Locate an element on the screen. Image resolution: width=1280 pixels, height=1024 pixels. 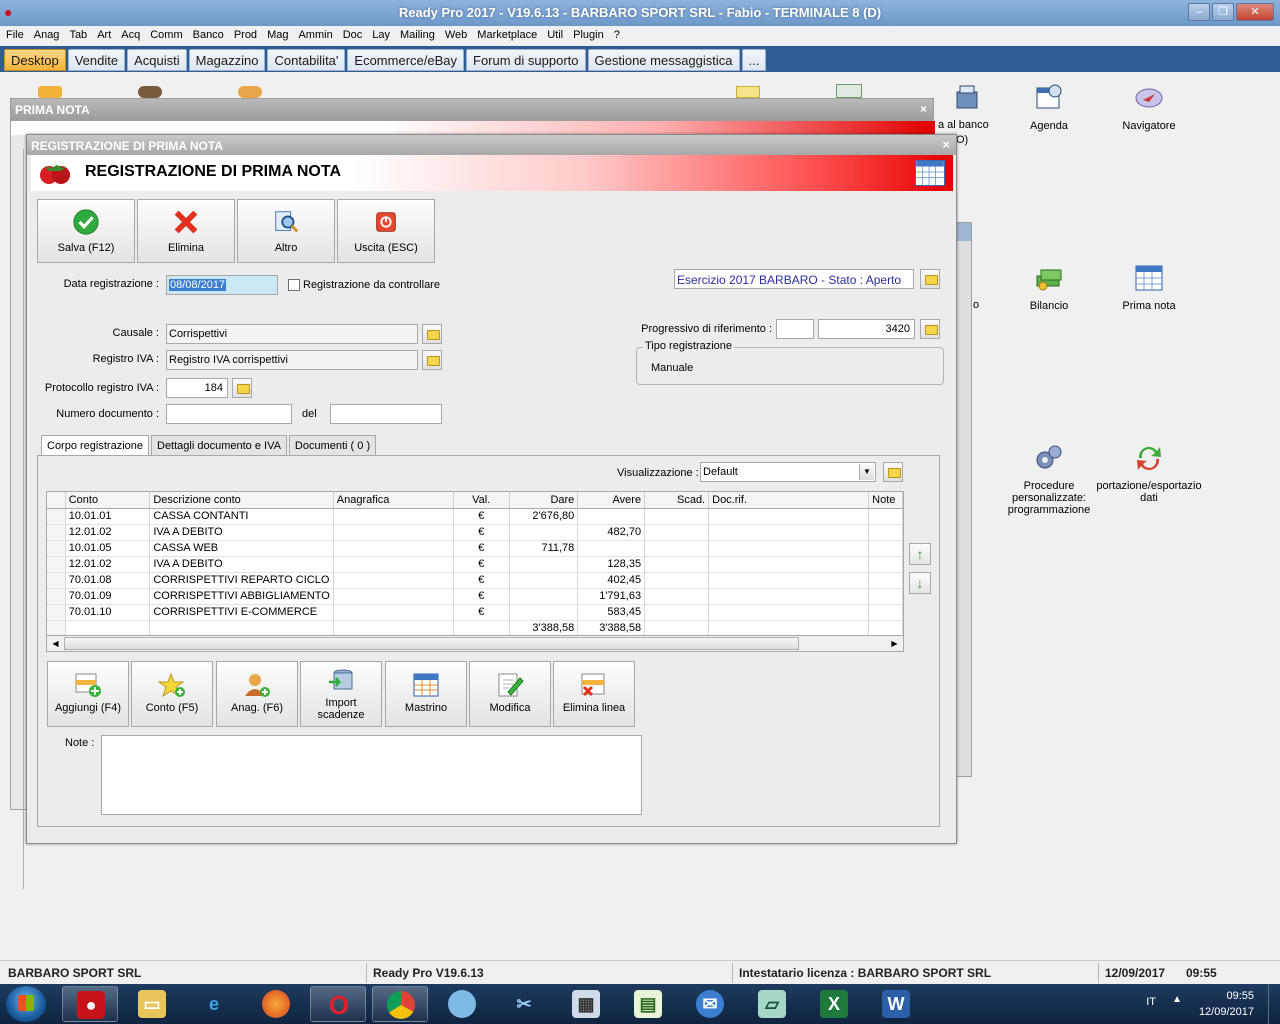
table-row: 10.01.05 CASSA WEB €711,78 is located at coordinates (475, 548).